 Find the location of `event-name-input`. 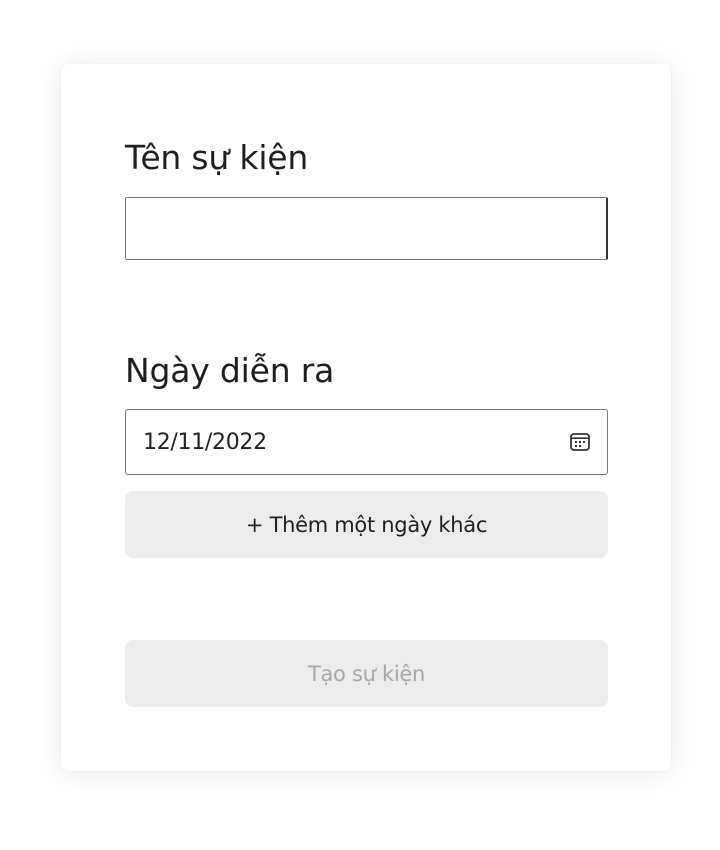

event-name-input is located at coordinates (366, 228).